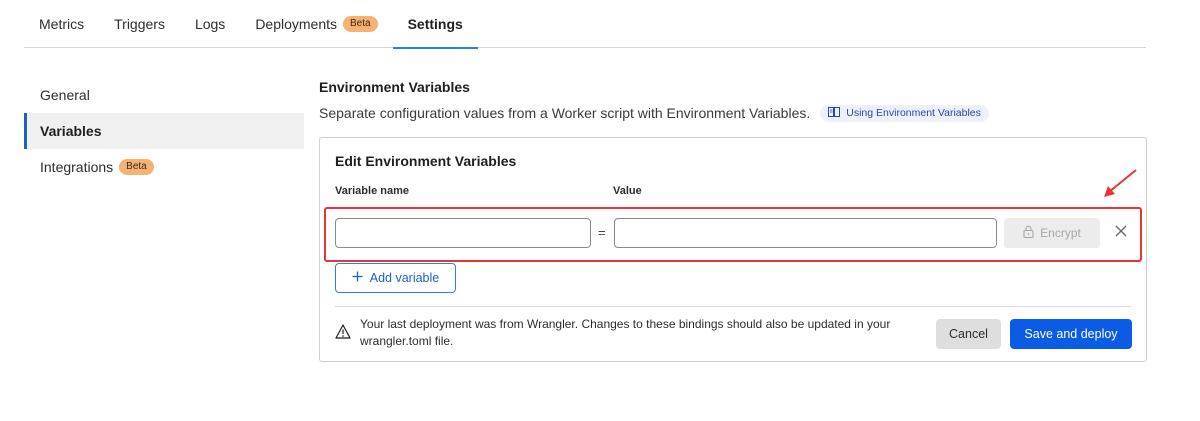 This screenshot has height=421, width=1200. What do you see at coordinates (733, 306) in the screenshot?
I see `divider` at bounding box center [733, 306].